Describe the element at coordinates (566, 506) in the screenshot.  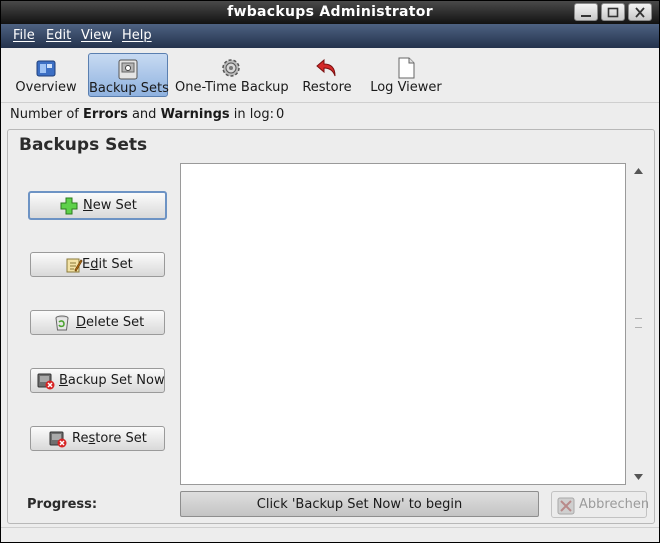
I see `cancel-icon` at that location.